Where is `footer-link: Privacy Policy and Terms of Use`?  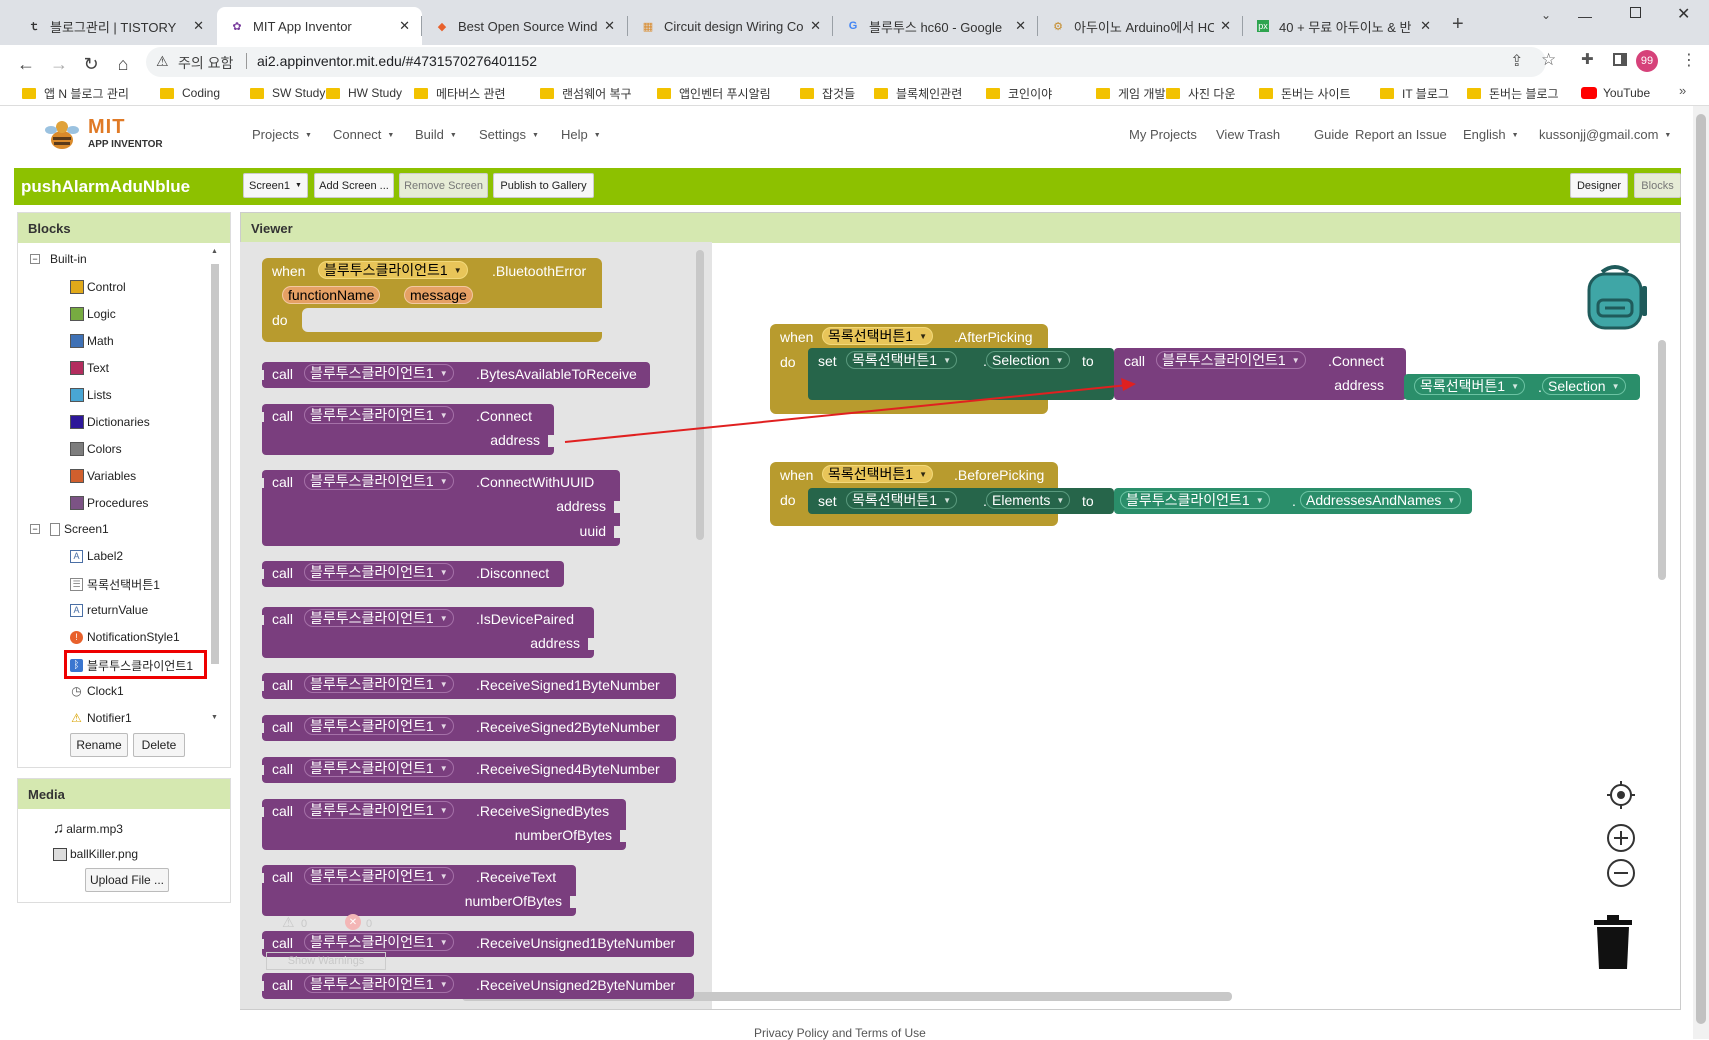
footer-link: Privacy Policy and Terms of Use is located at coordinates (840, 1033).